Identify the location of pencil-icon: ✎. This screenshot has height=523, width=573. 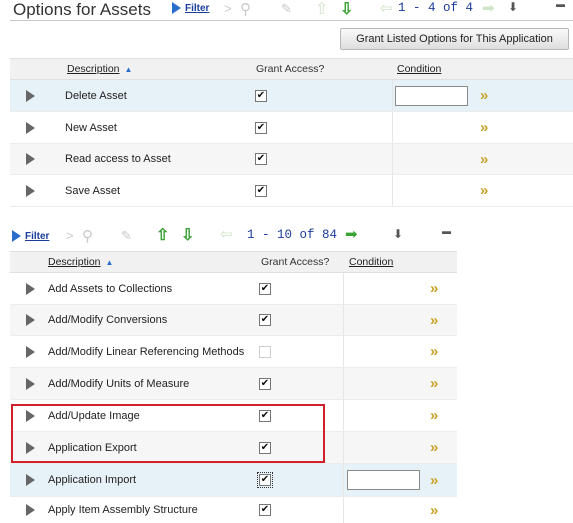
(126, 235).